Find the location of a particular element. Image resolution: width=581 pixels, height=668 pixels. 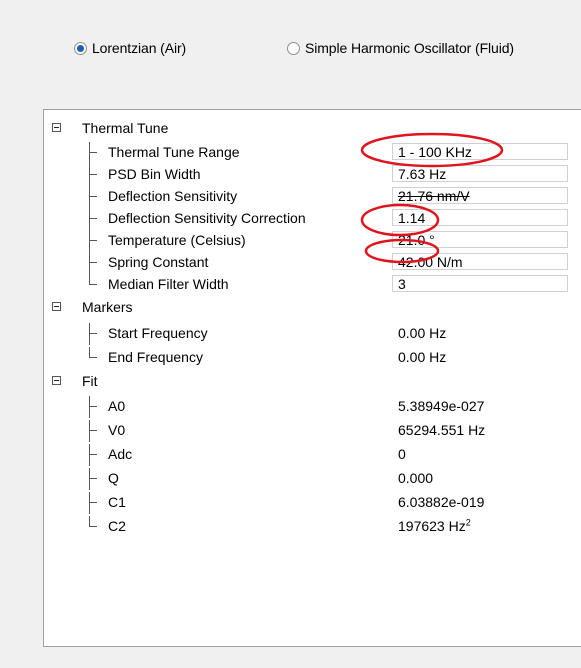

property-name: Deflection Sensitivity is located at coordinates (173, 196).